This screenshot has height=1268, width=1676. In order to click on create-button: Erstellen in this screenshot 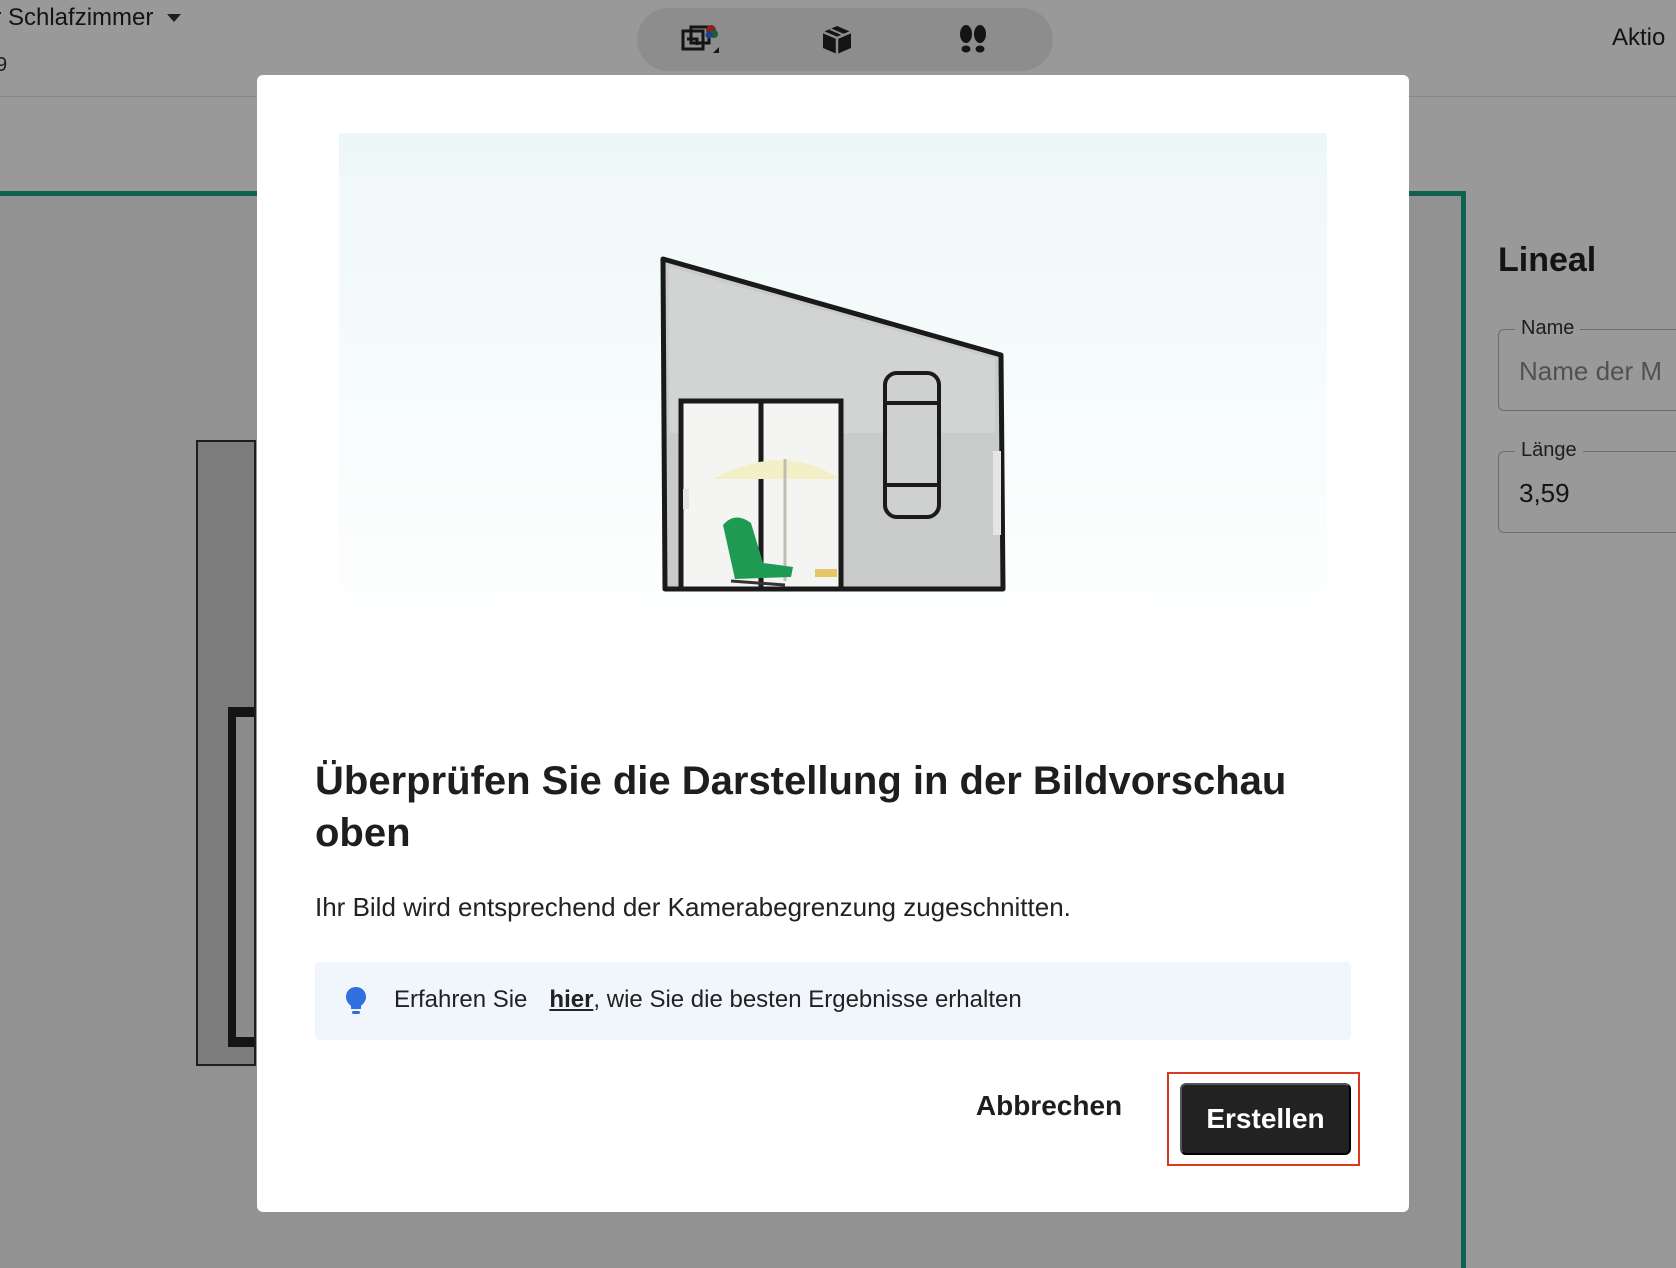, I will do `click(1265, 1119)`.